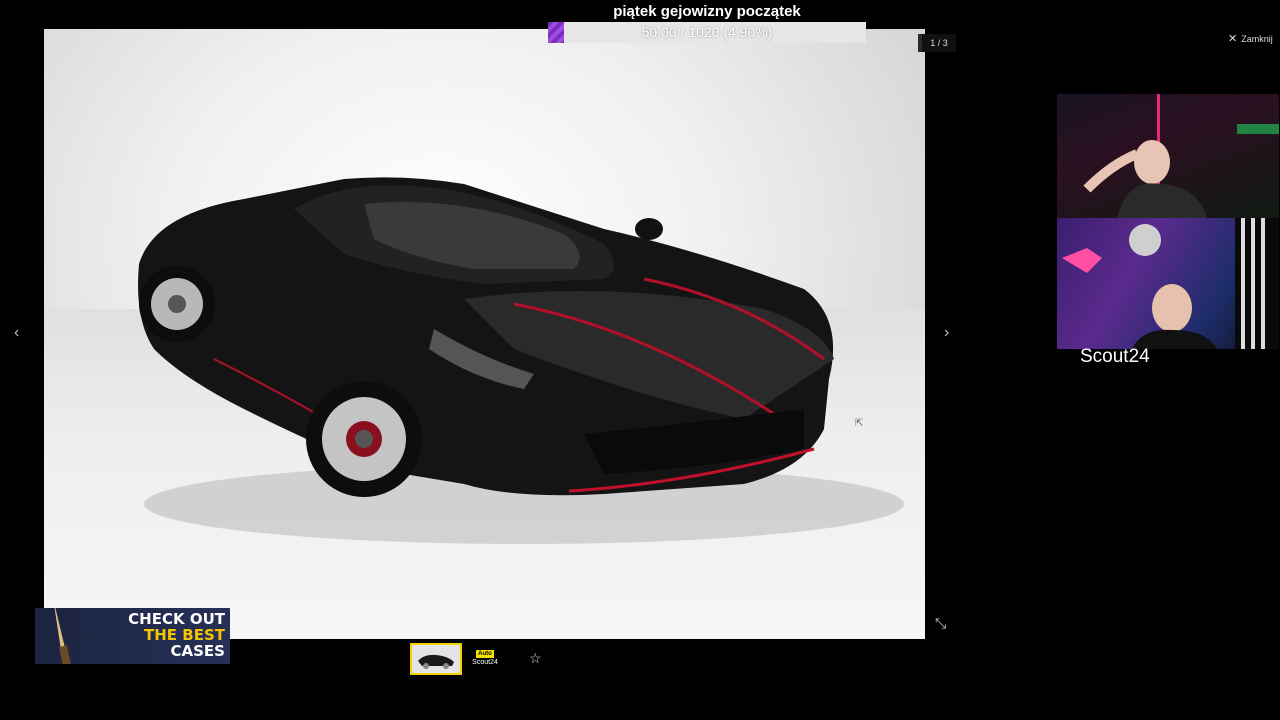 This screenshot has height=720, width=1280. I want to click on webcam-feed-top, so click(1168, 156).